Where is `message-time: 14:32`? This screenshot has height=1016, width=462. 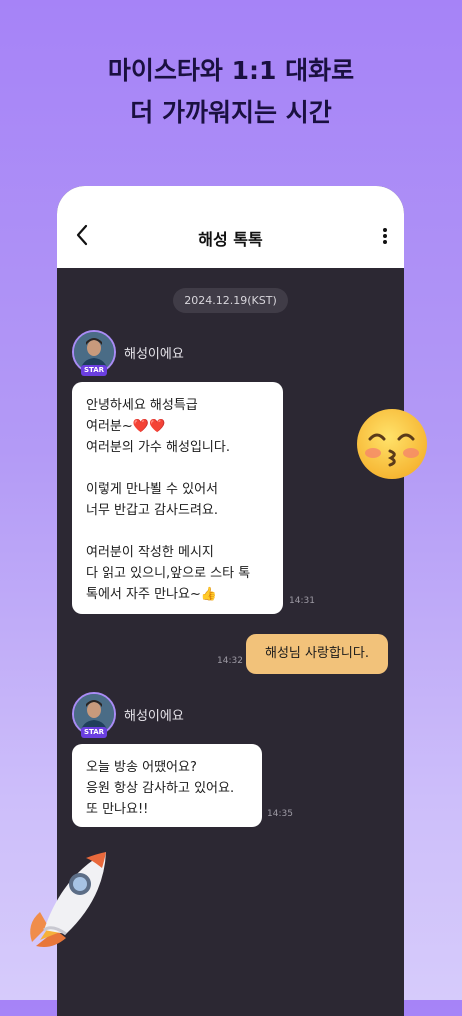
message-time: 14:32 is located at coordinates (230, 661).